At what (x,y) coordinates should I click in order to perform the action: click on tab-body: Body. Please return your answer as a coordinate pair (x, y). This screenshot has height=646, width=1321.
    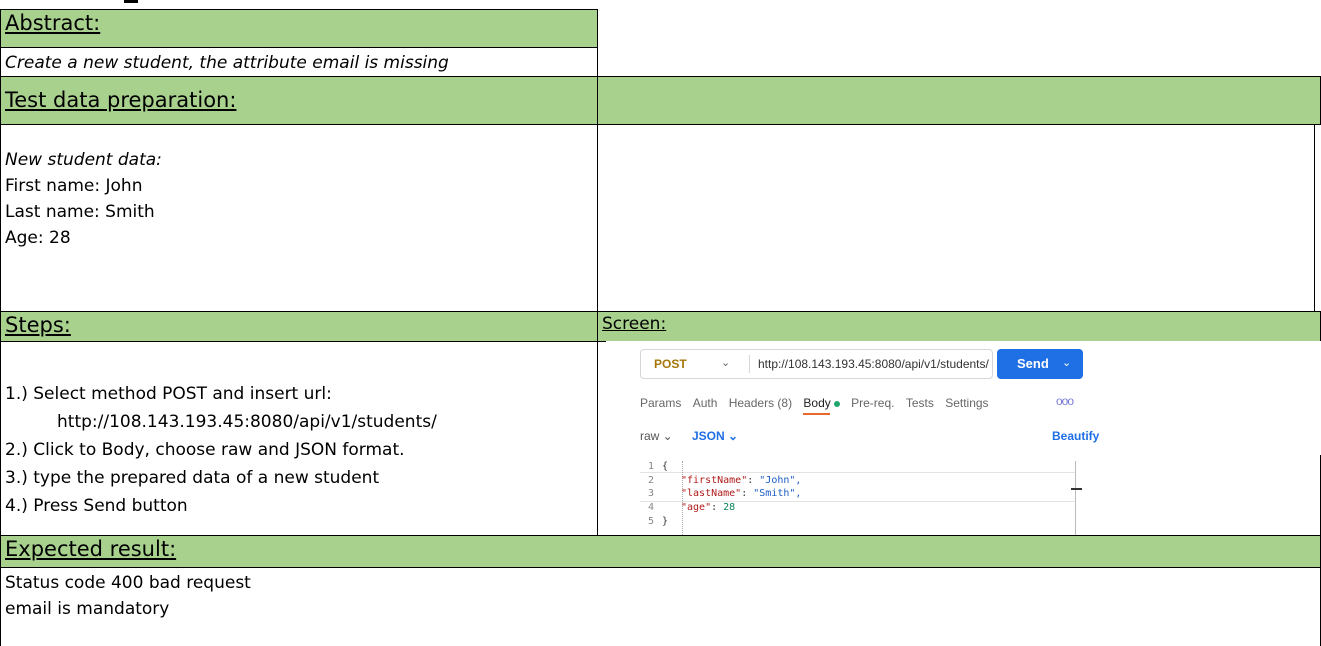
    Looking at the image, I should click on (821, 405).